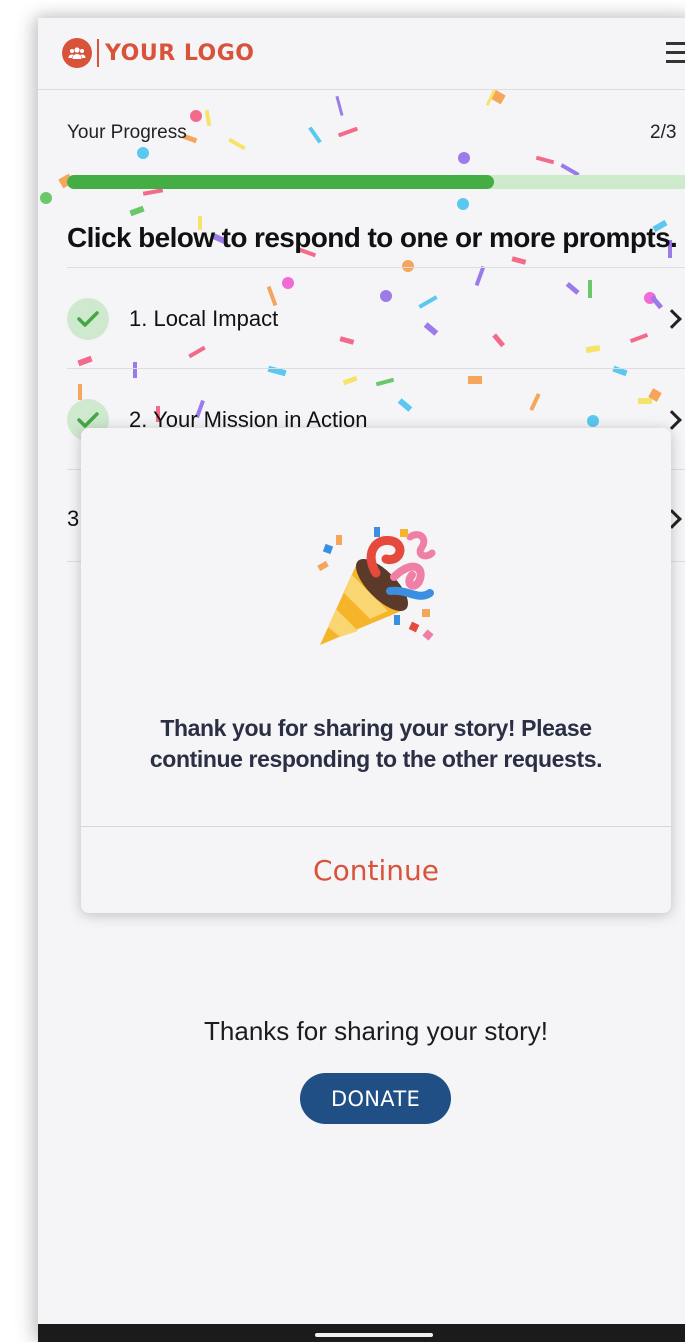 This screenshot has height=1342, width=685. What do you see at coordinates (376, 317) in the screenshot?
I see `prompt-item-local-impact: 1. Local Impact` at bounding box center [376, 317].